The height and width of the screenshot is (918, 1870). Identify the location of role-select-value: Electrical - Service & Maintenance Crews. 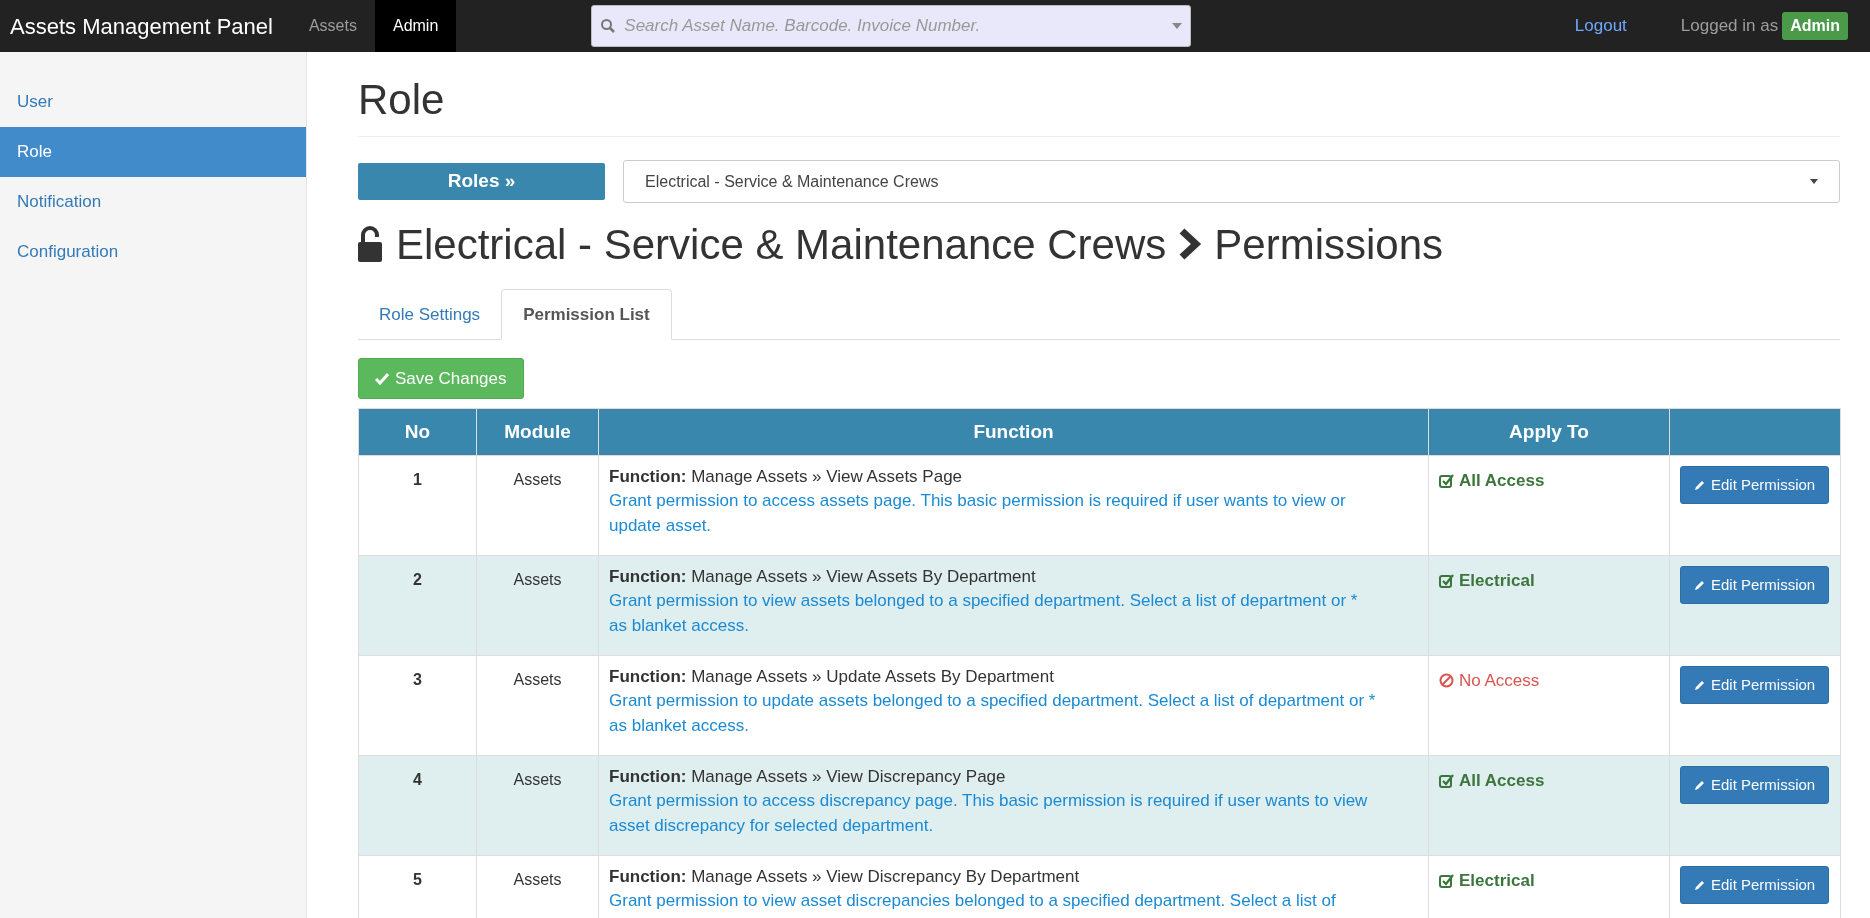
(792, 181).